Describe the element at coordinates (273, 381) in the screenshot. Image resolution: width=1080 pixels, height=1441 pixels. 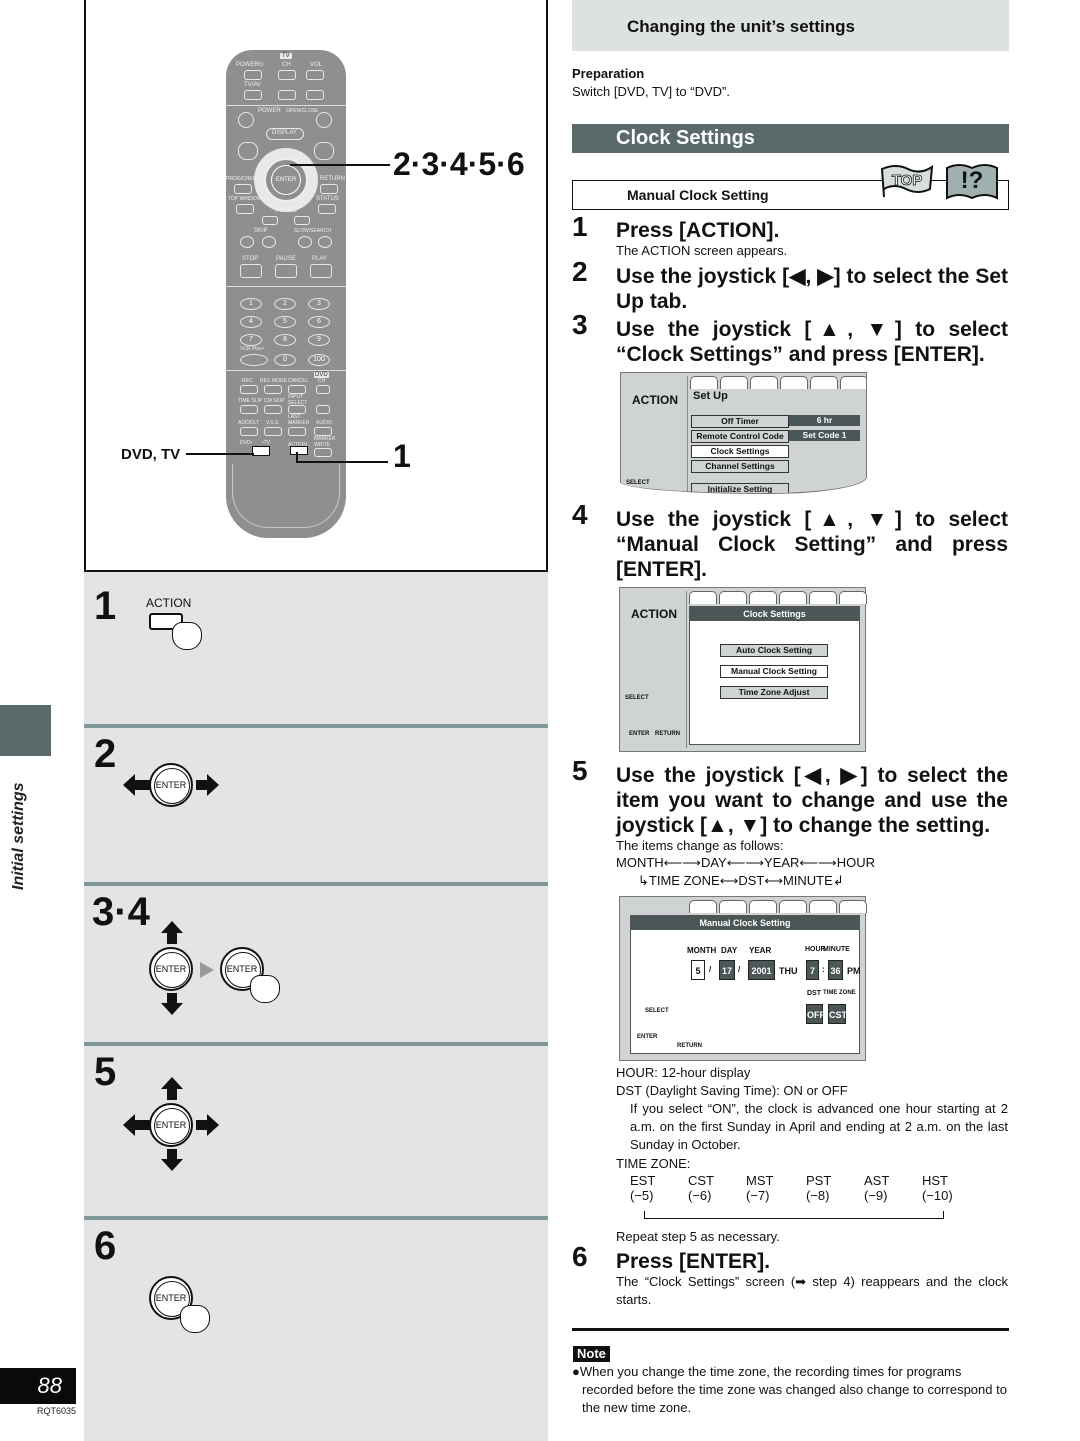
I see `rec-mode-label: REC MODE` at that location.